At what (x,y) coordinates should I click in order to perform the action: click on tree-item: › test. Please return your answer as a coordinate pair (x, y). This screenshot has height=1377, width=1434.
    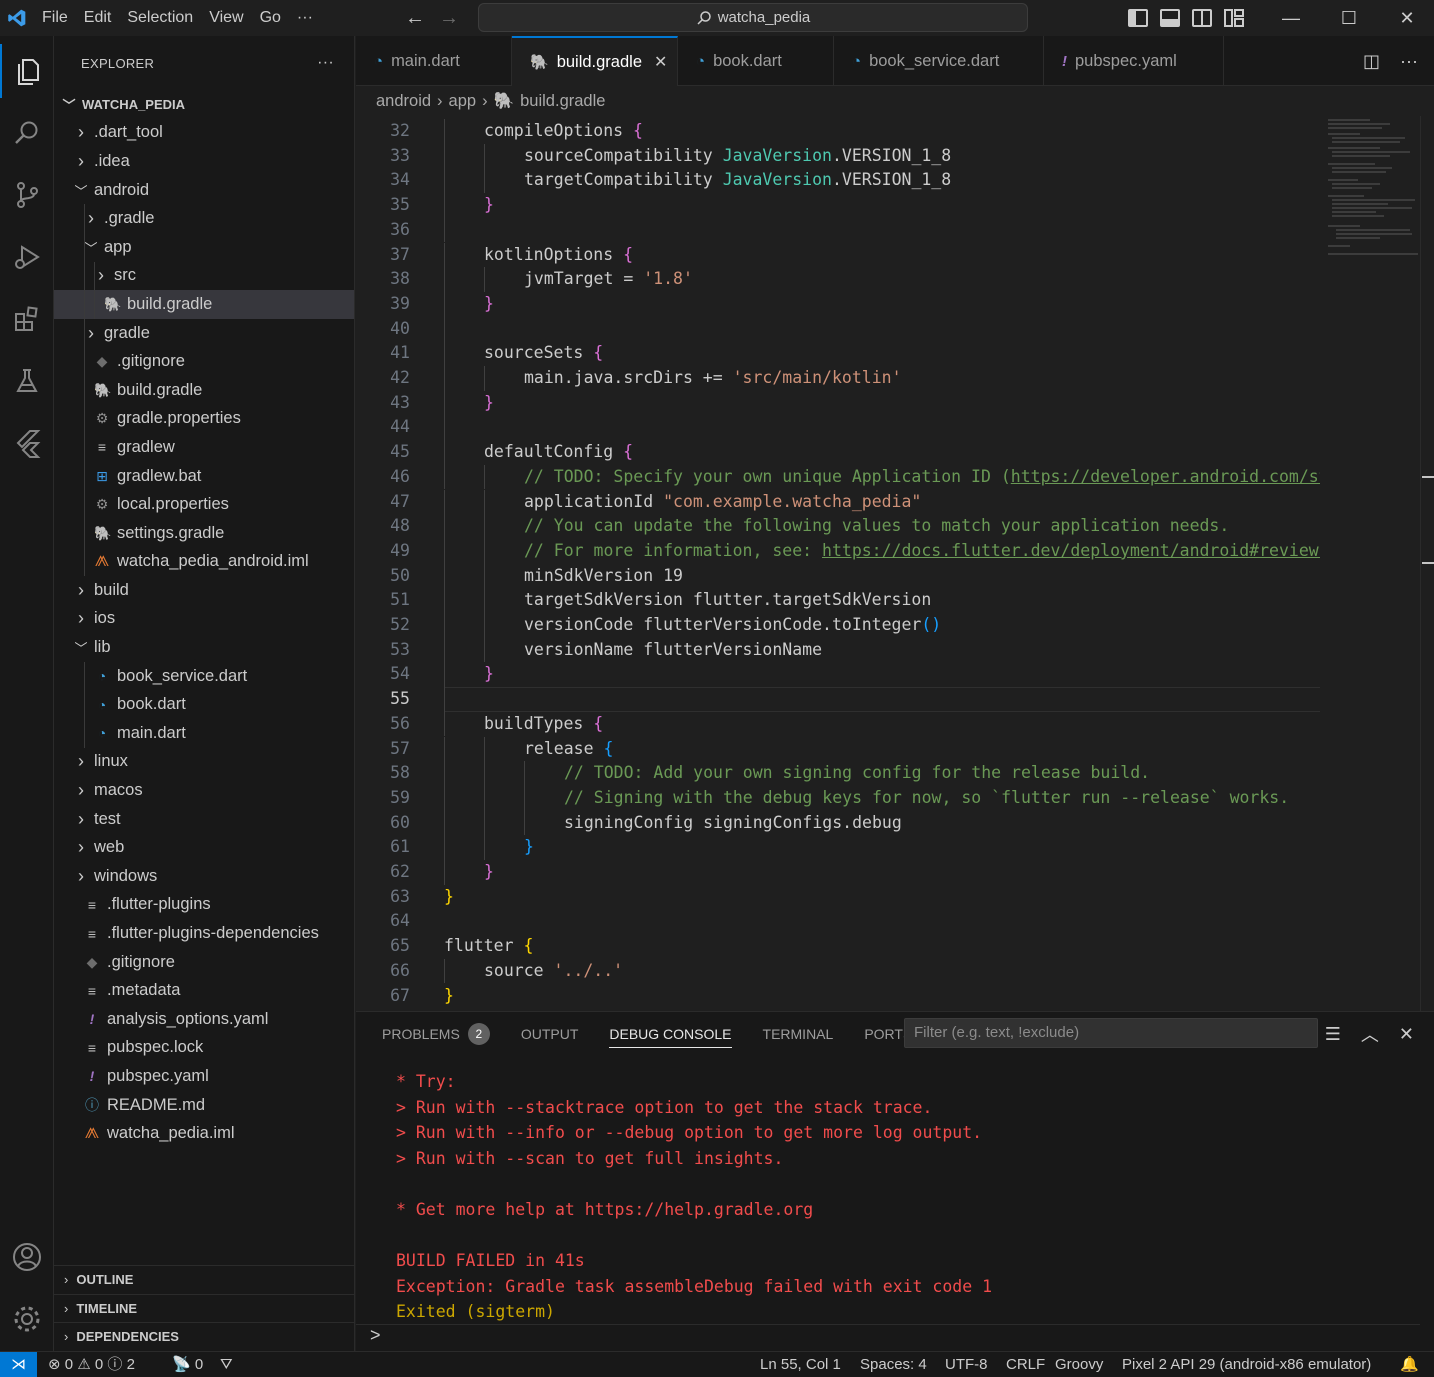
    Looking at the image, I should click on (204, 819).